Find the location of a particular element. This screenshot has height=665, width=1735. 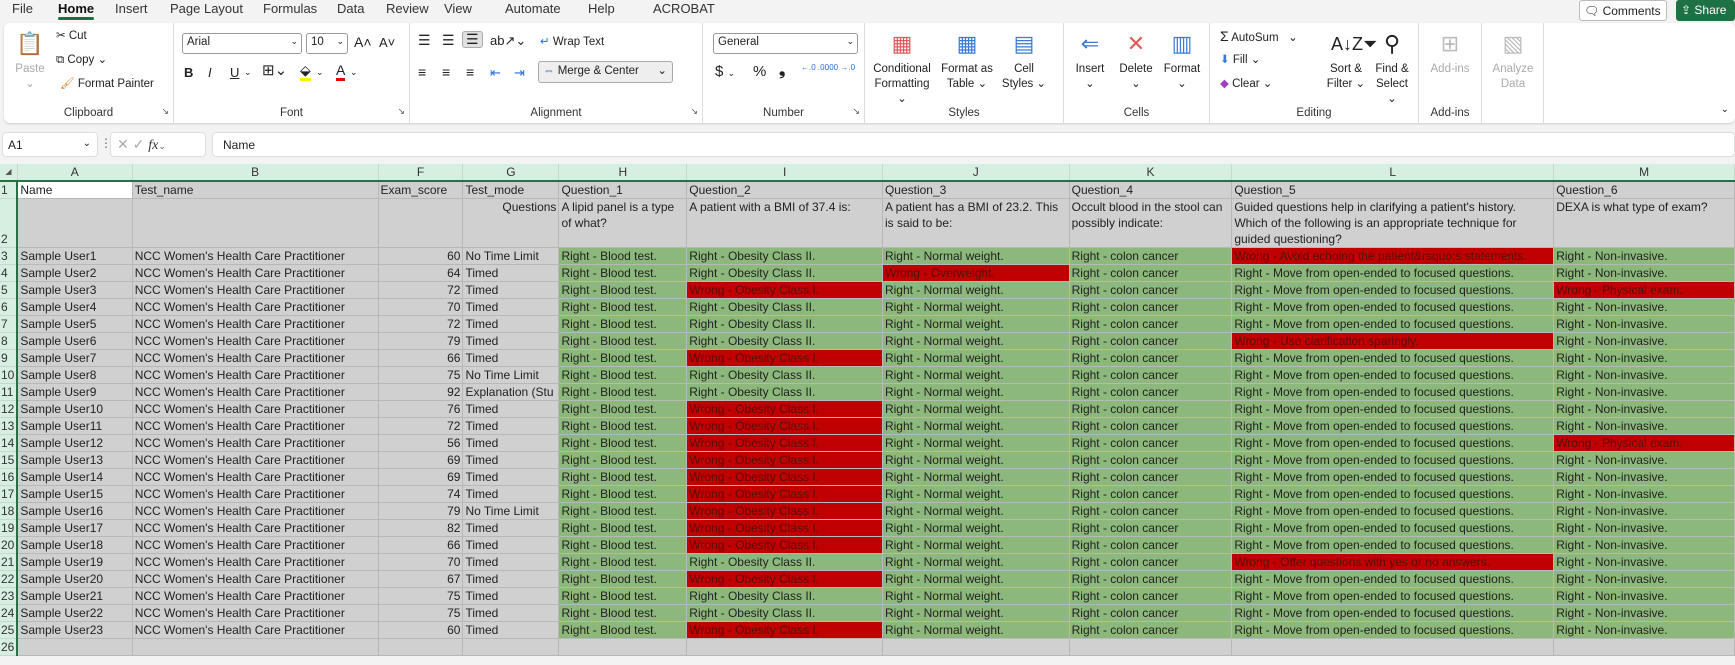

row-header: 22 is located at coordinates (9, 579).